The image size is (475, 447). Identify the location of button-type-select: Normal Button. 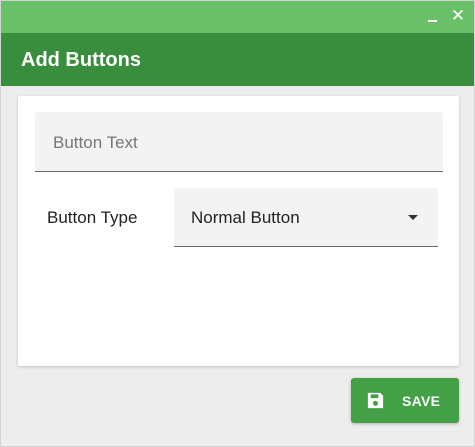
(306, 217).